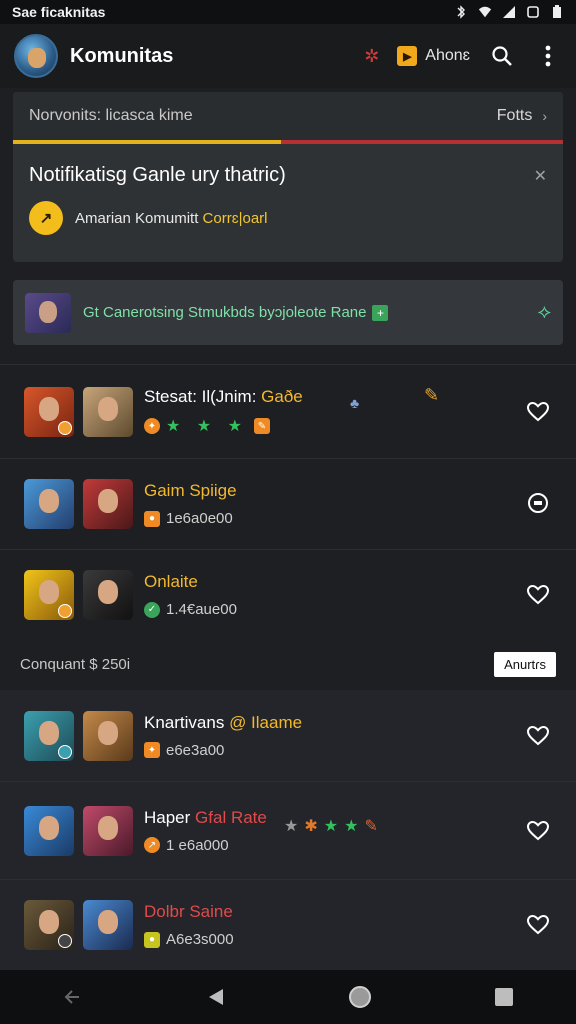 This screenshot has height=1024, width=576. I want to click on item-meta: A6e3s000, so click(200, 939).